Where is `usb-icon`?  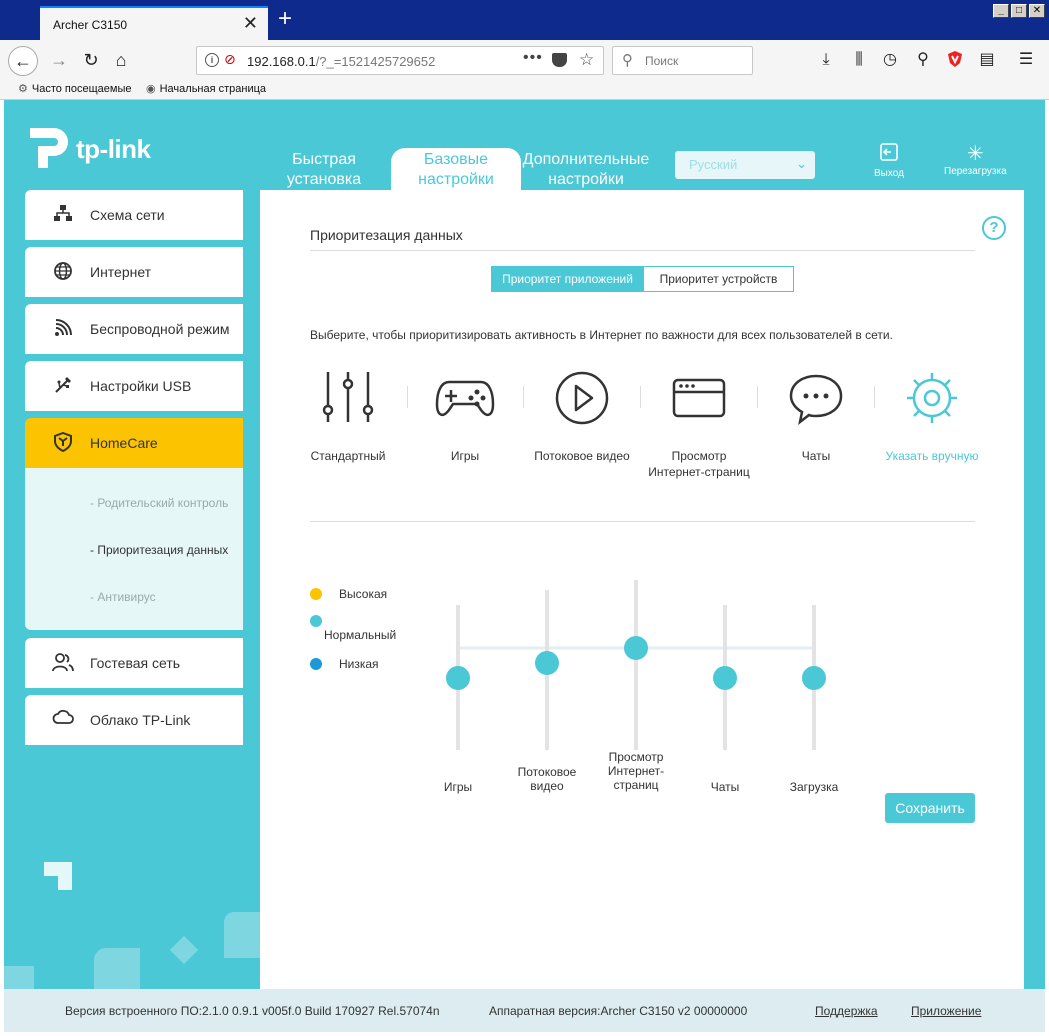
usb-icon is located at coordinates (63, 386).